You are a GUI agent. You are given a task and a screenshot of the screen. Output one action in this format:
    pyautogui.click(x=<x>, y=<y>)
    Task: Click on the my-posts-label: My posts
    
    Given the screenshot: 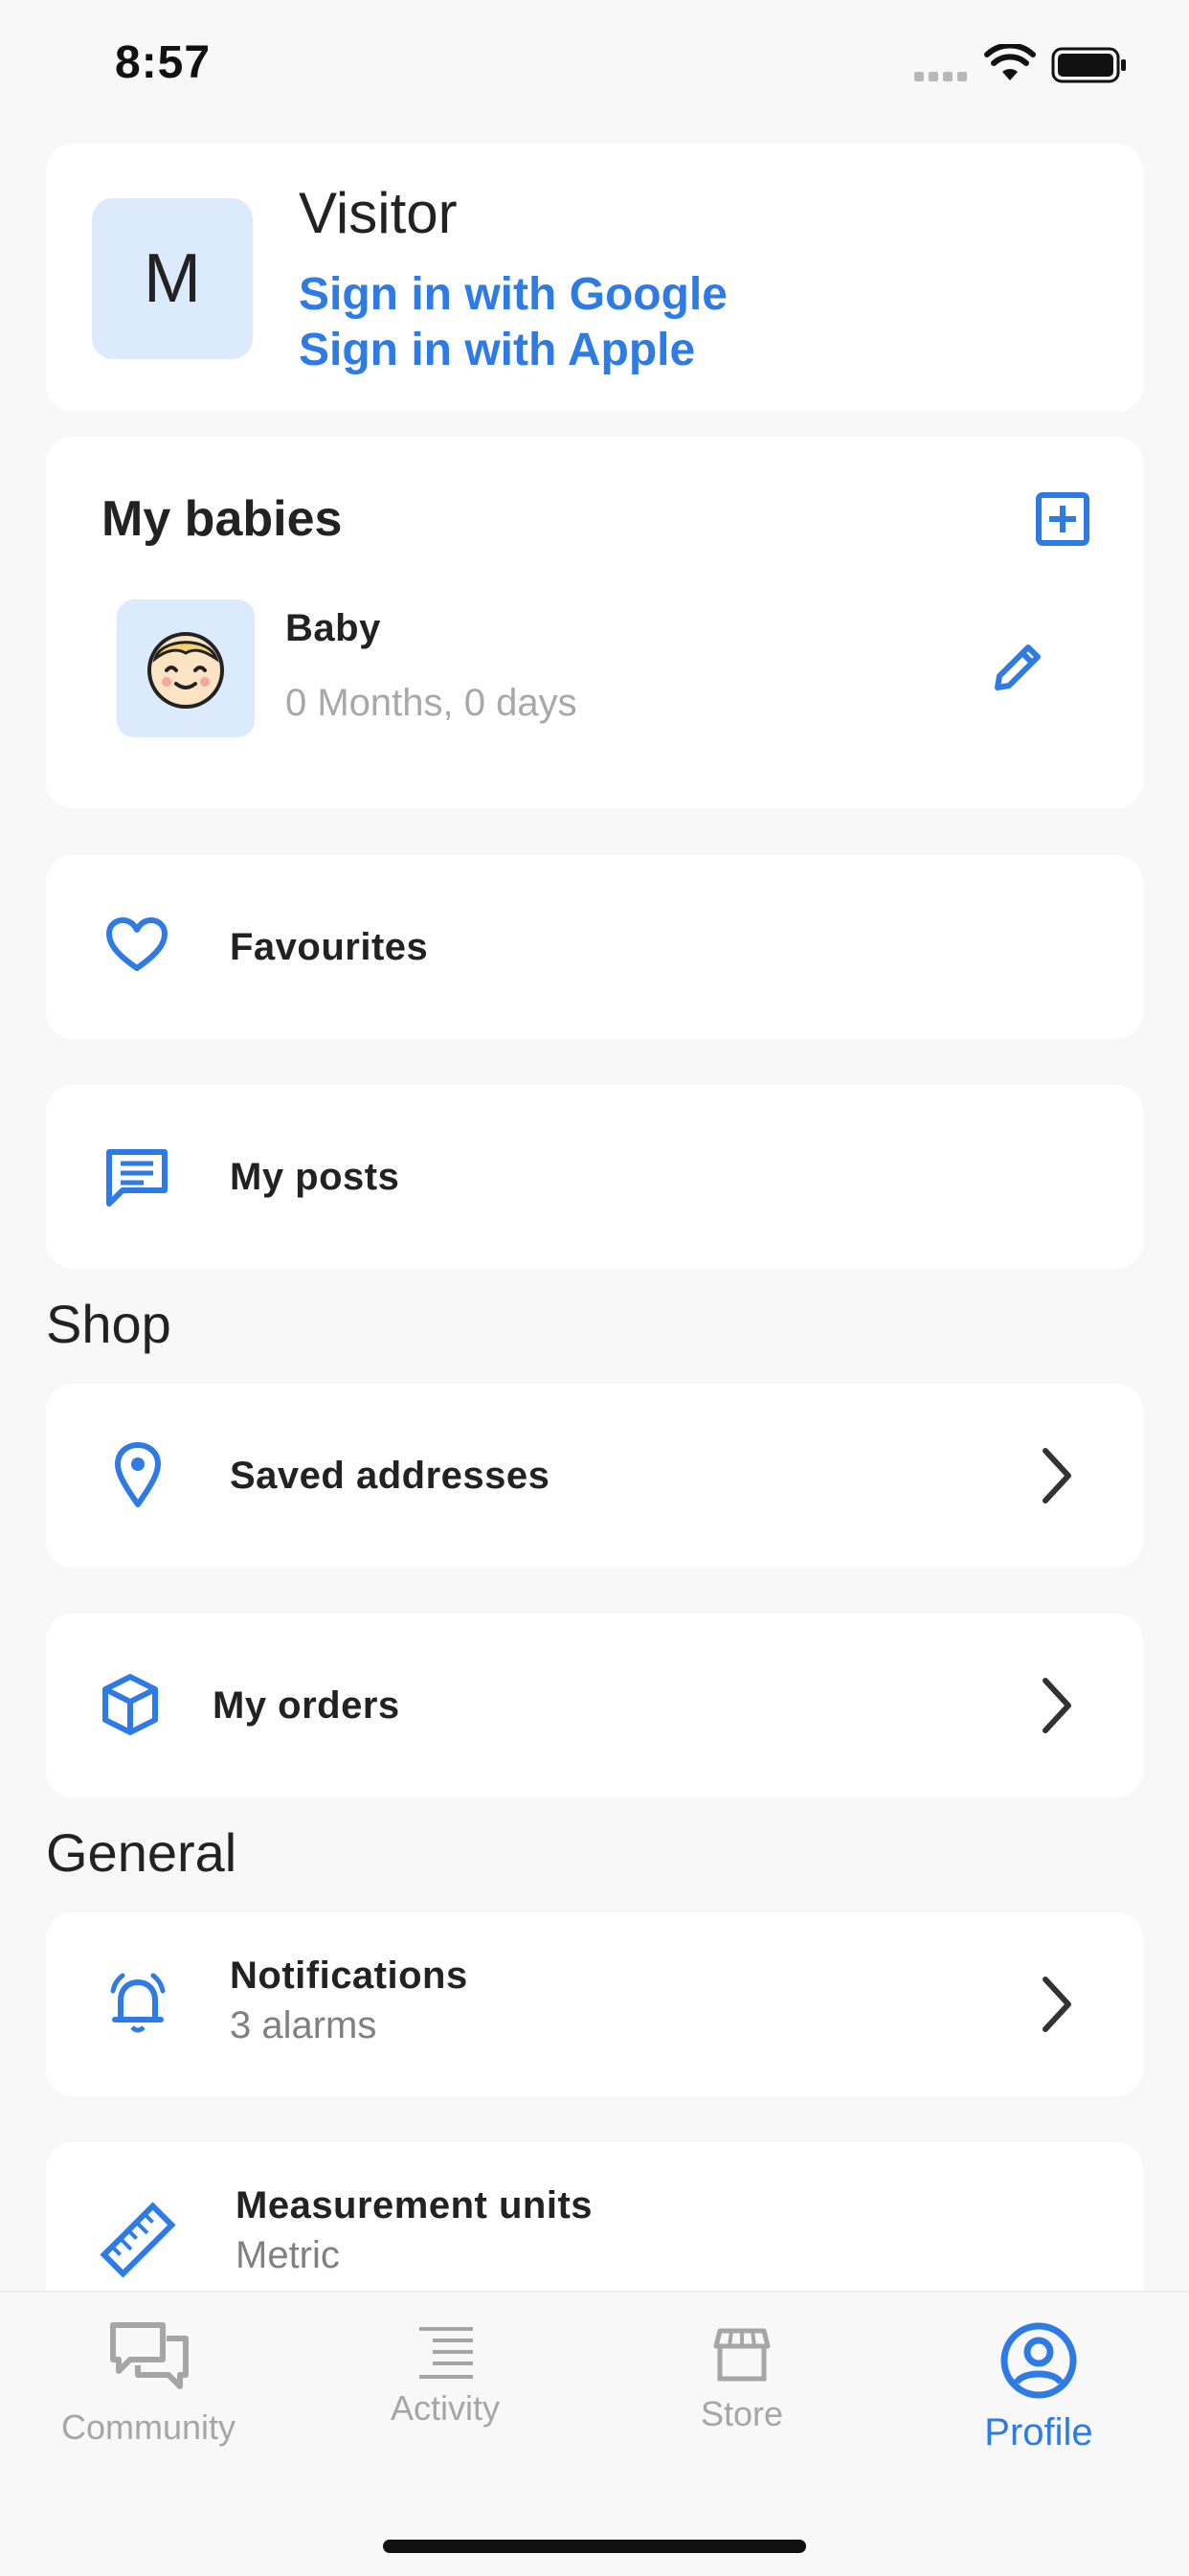 What is the action you would take?
    pyautogui.click(x=315, y=1177)
    